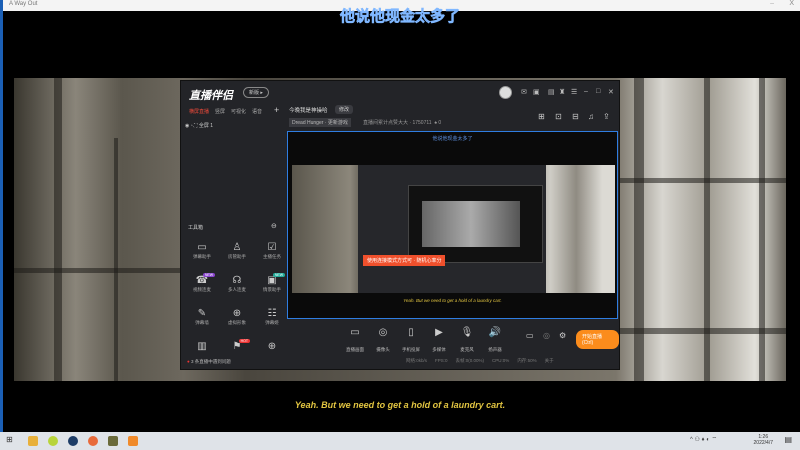  What do you see at coordinates (404, 260) in the screenshot?
I see `preview-tip: 使用连接模式方式可 · 随机心率分` at bounding box center [404, 260].